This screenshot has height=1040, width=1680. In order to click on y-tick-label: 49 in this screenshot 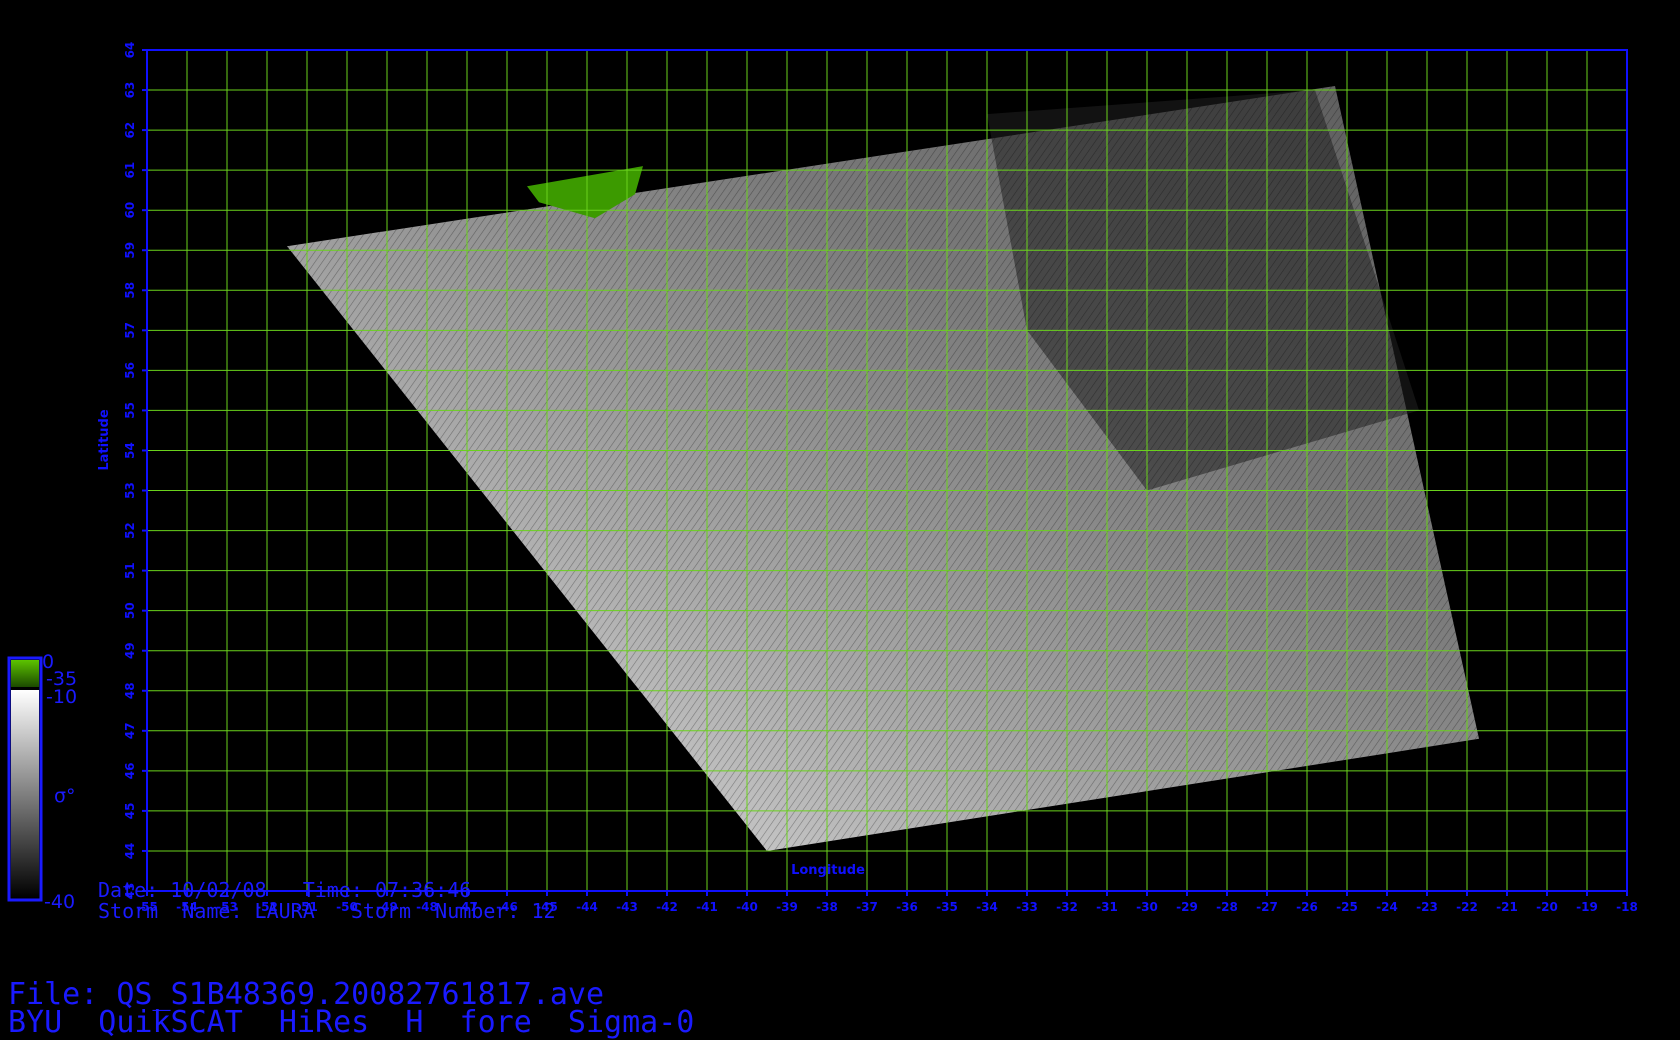, I will do `click(130, 650)`.